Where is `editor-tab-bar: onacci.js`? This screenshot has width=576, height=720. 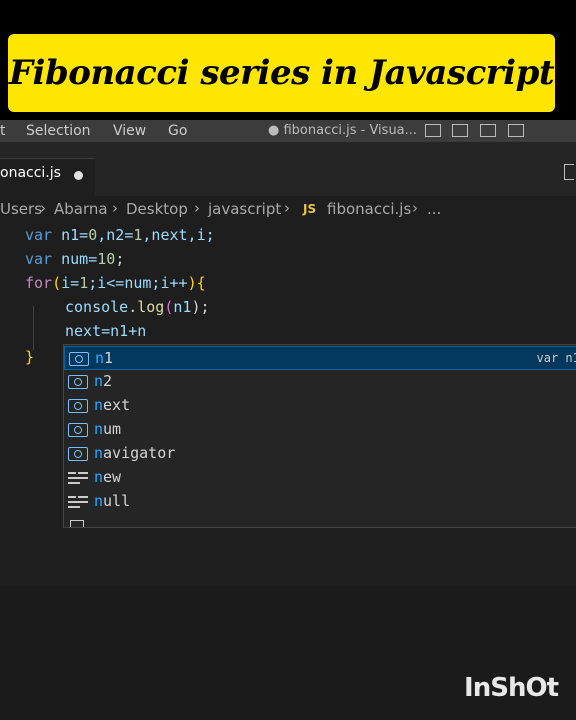
editor-tab-bar: onacci.js is located at coordinates (288, 169).